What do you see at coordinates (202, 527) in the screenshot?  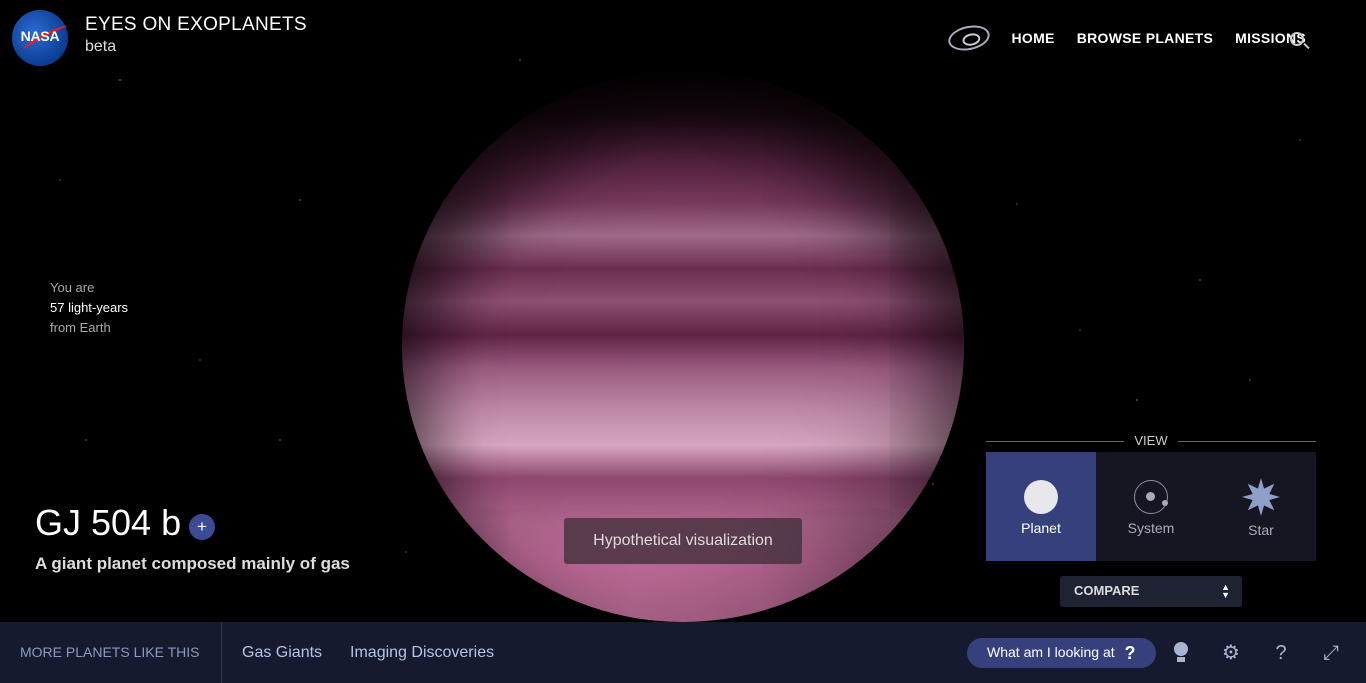 I see `add-planet-button: +` at bounding box center [202, 527].